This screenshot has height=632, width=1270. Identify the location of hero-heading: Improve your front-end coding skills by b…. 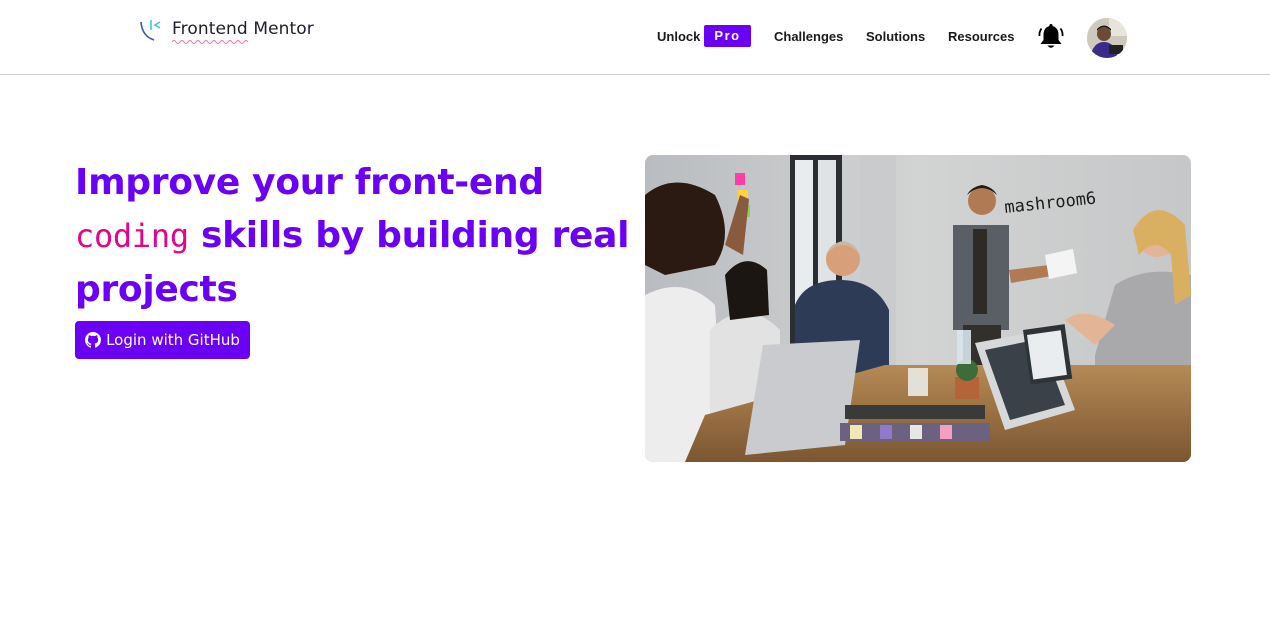
(355, 236).